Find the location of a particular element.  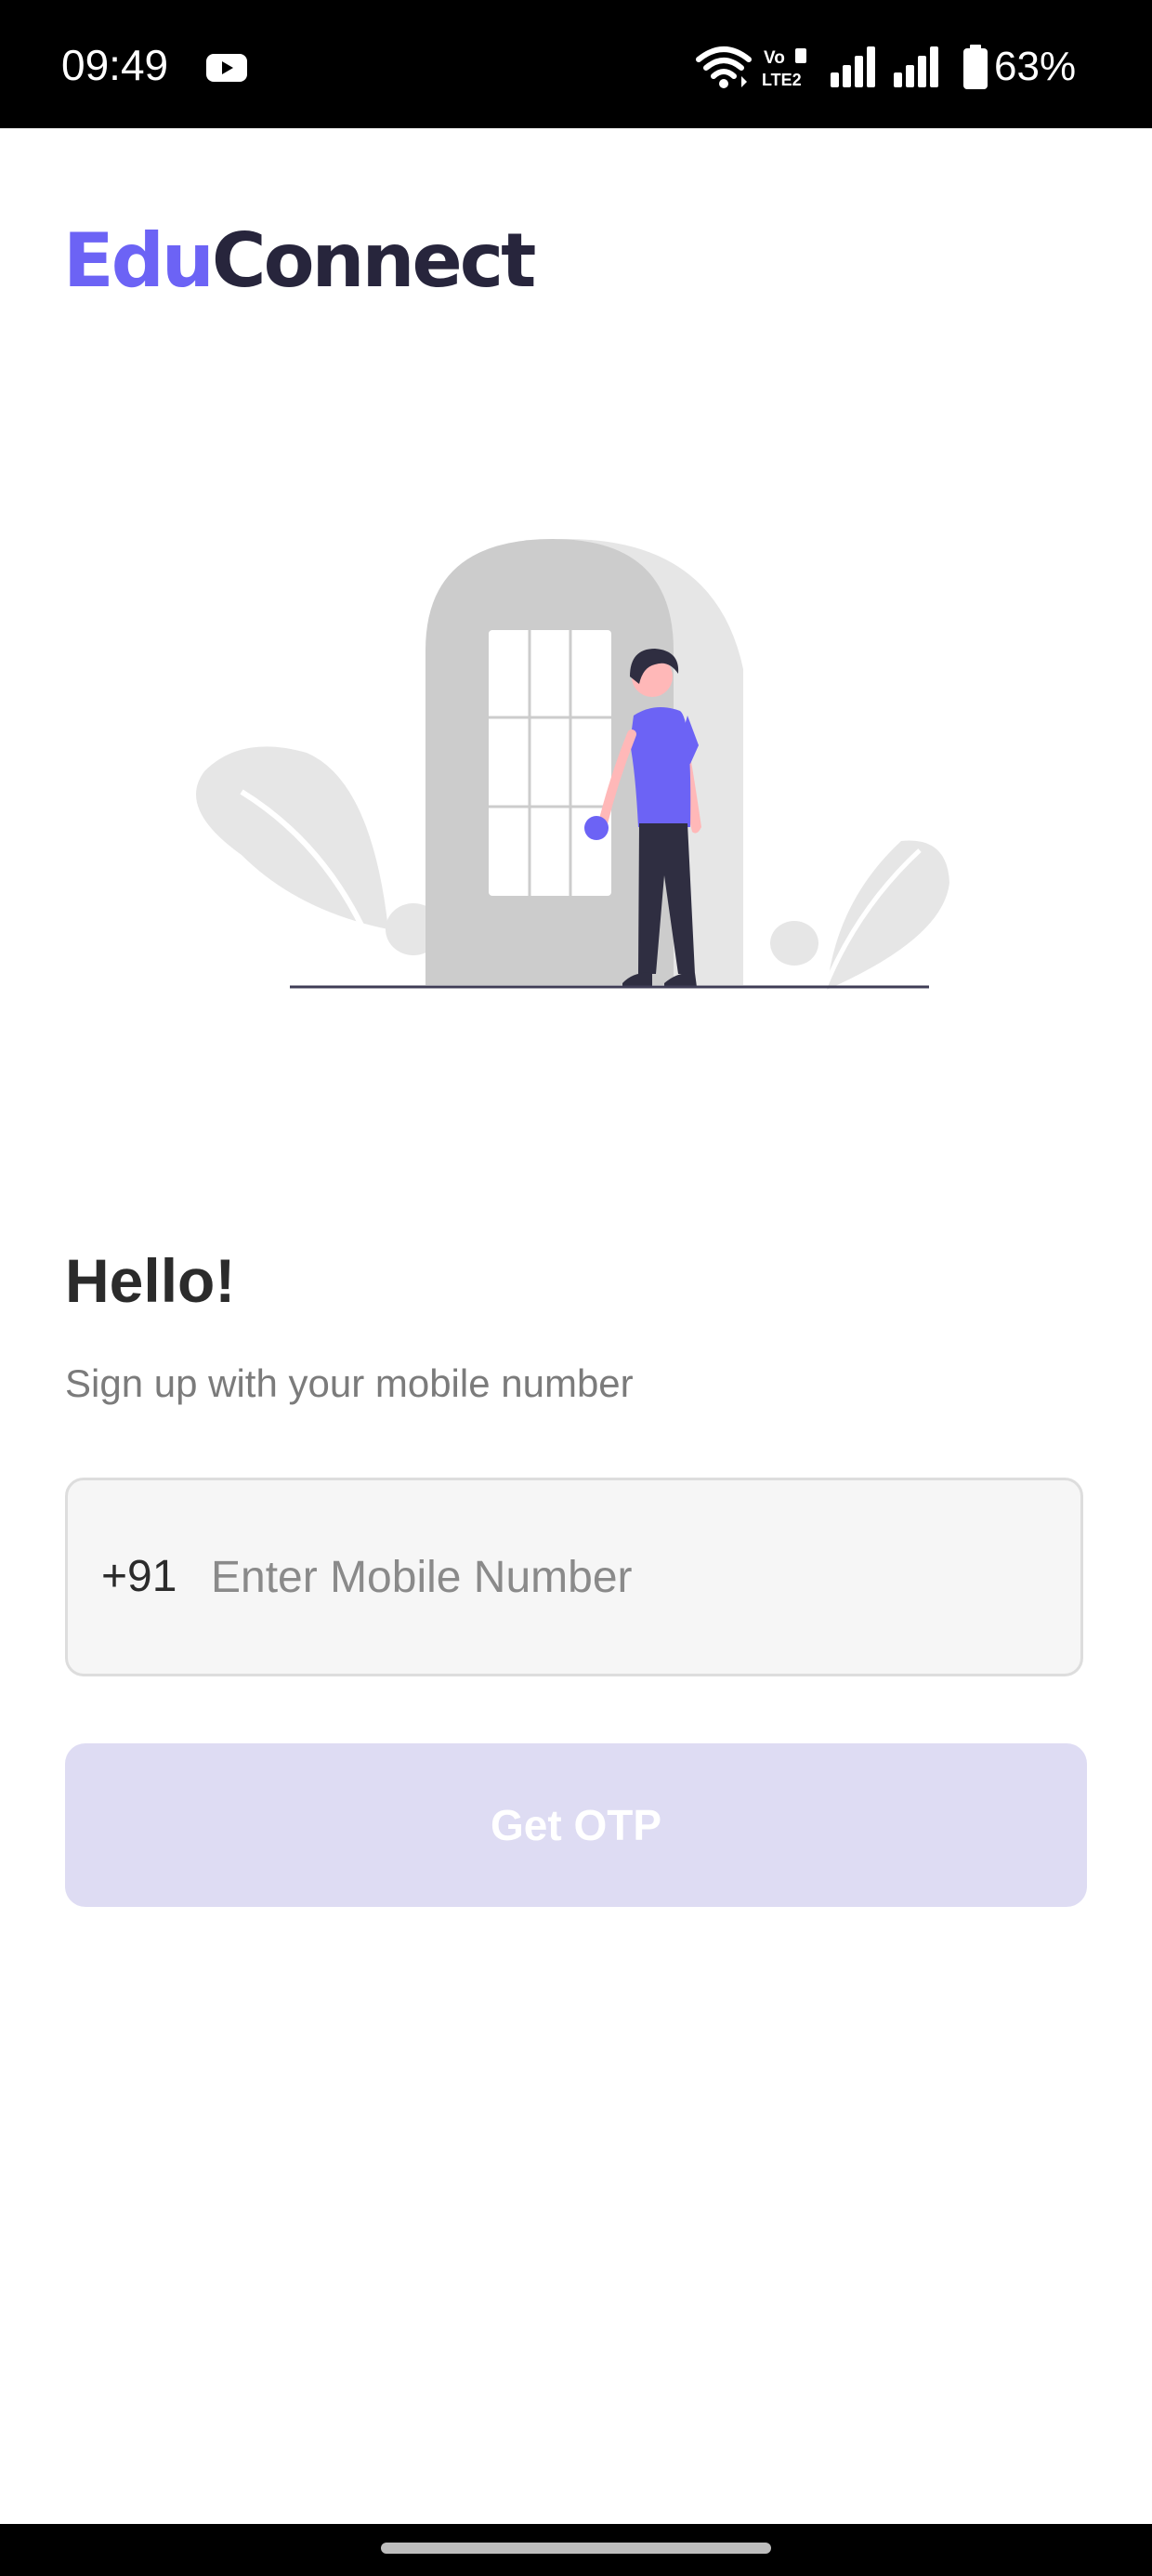

battery-percentage: 63% is located at coordinates (1035, 66).